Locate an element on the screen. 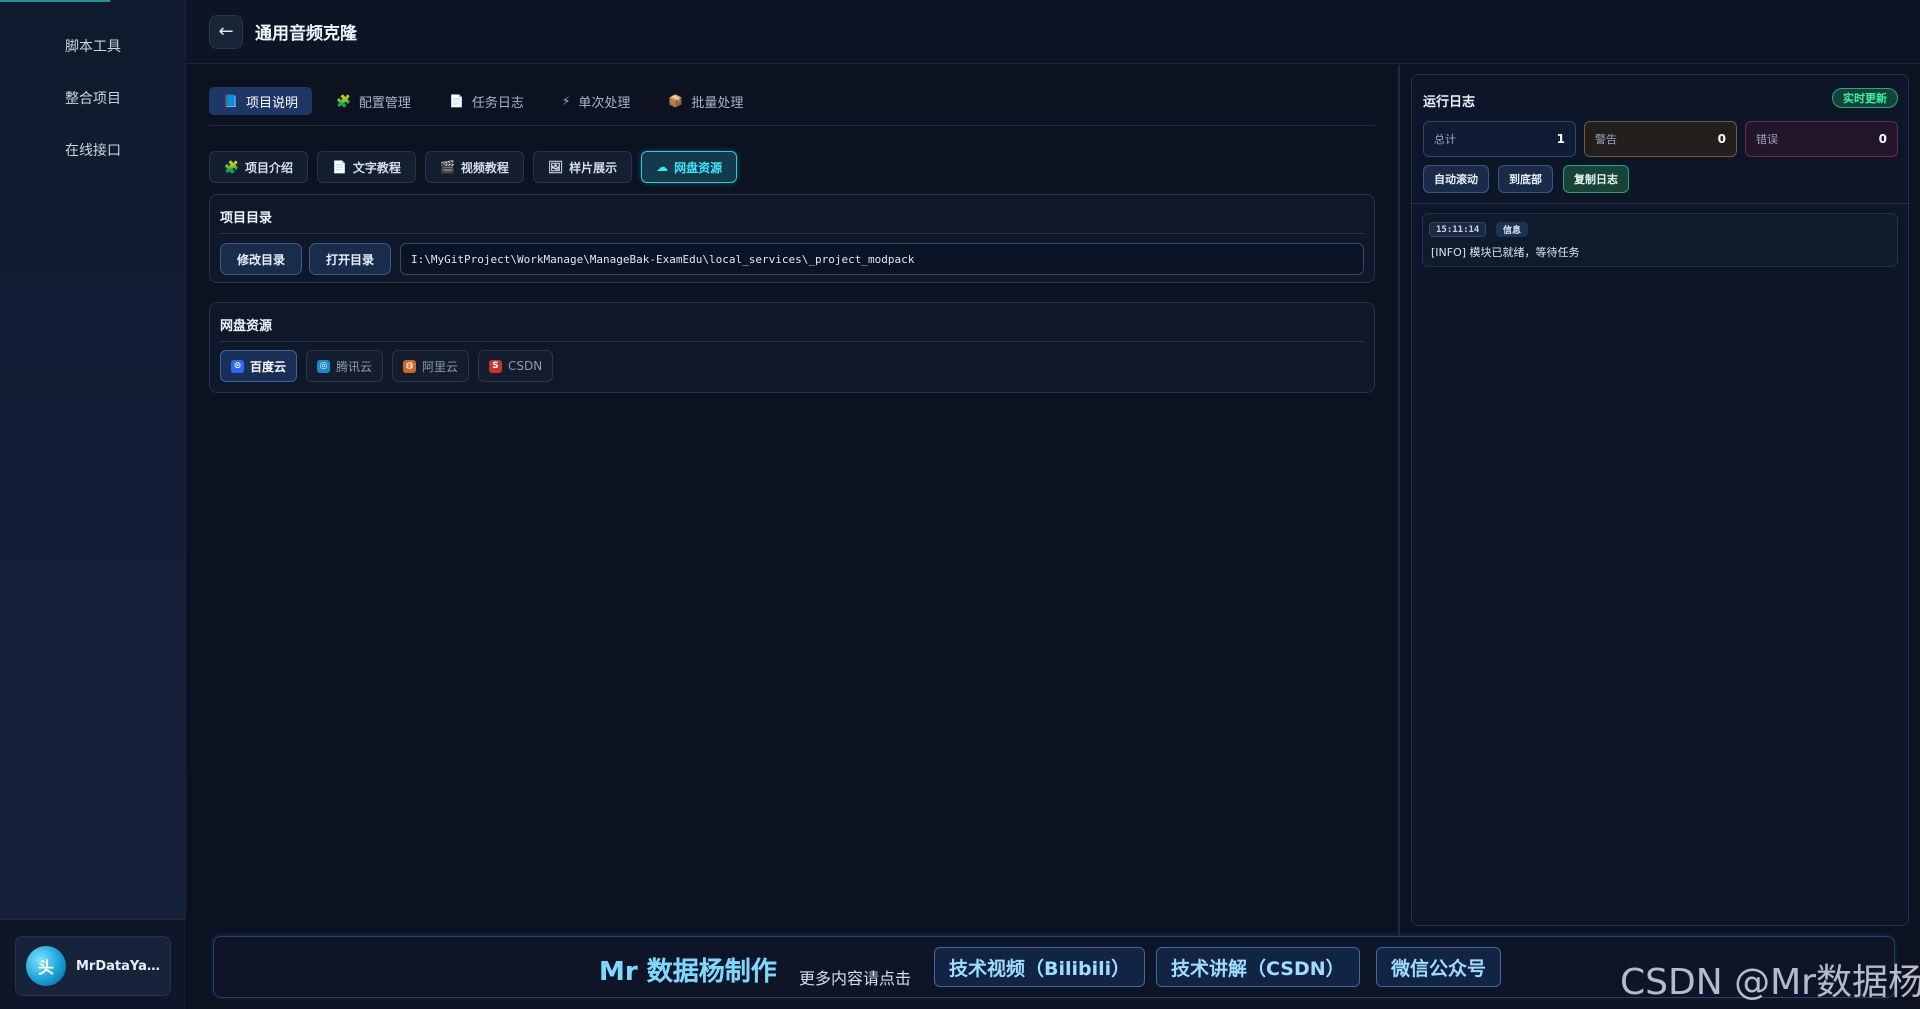  clapperboard-icon: 🎬 is located at coordinates (447, 167).